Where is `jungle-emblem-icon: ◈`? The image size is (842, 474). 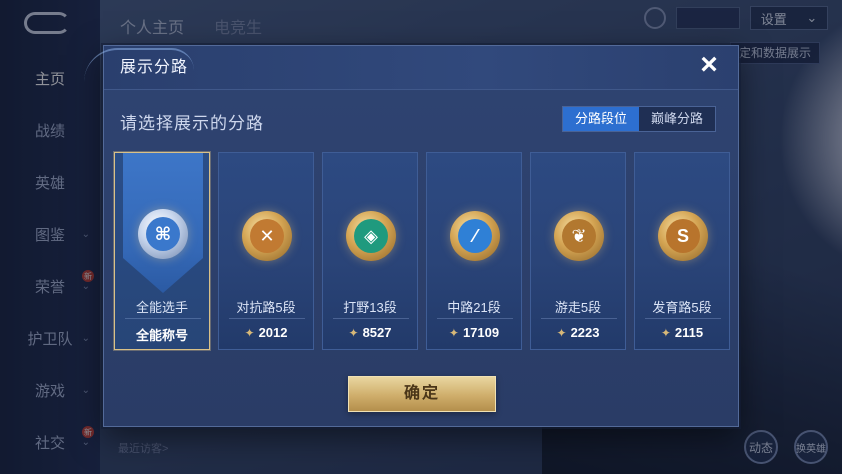
jungle-emblem-icon: ◈ is located at coordinates (371, 236).